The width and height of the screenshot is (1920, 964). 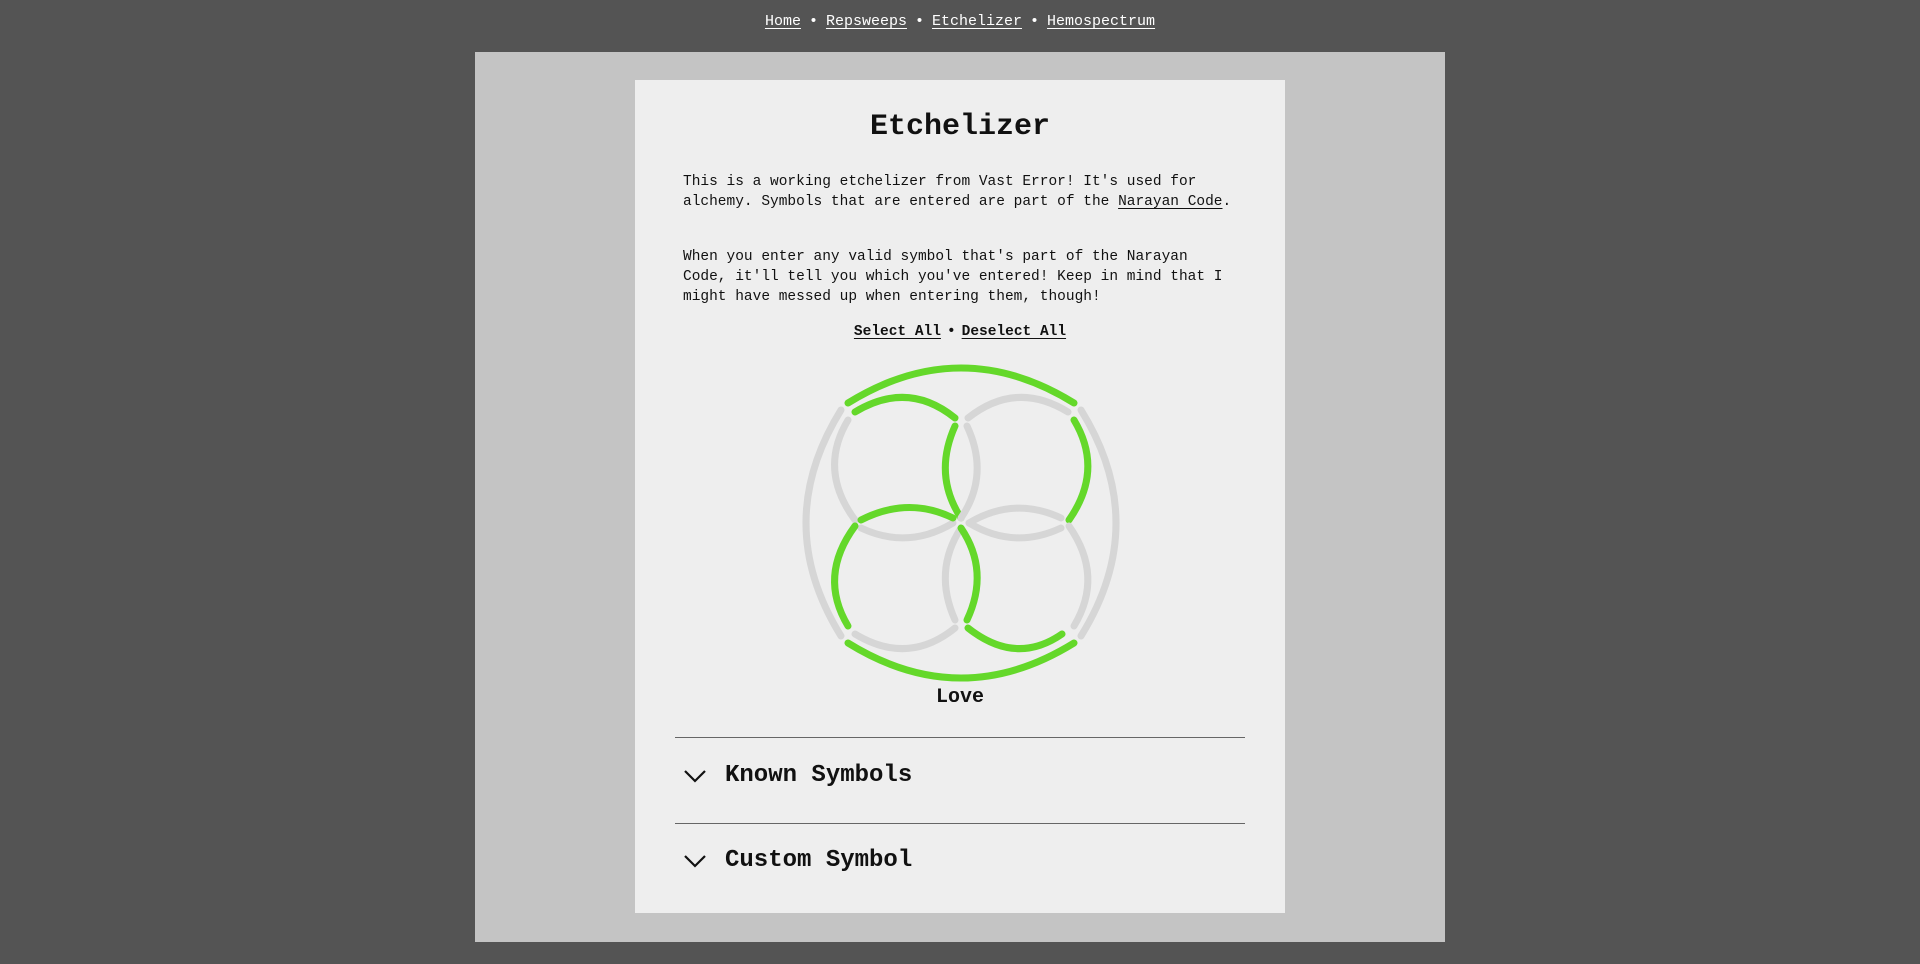 I want to click on known-symbols-label: Known Symbols, so click(x=819, y=775).